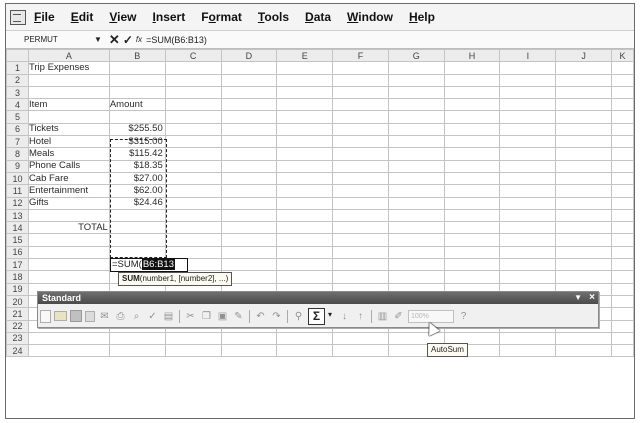  Describe the element at coordinates (249, 105) in the screenshot. I see `cell-d4` at that location.